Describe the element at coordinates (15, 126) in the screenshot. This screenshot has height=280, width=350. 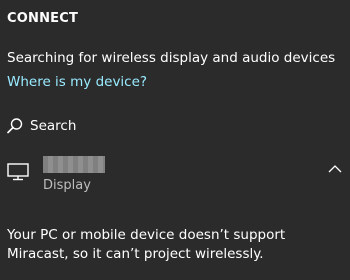
I see `search-icon` at that location.